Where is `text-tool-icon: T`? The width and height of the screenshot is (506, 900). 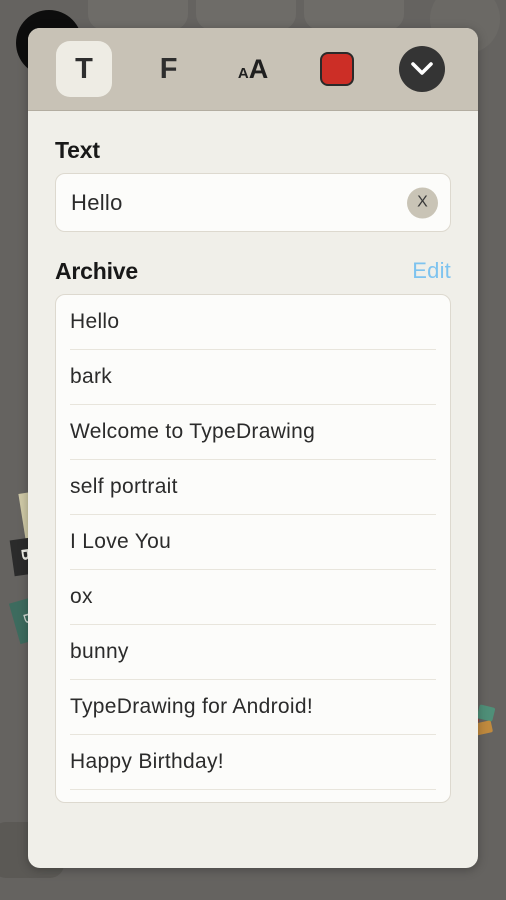 text-tool-icon: T is located at coordinates (84, 68).